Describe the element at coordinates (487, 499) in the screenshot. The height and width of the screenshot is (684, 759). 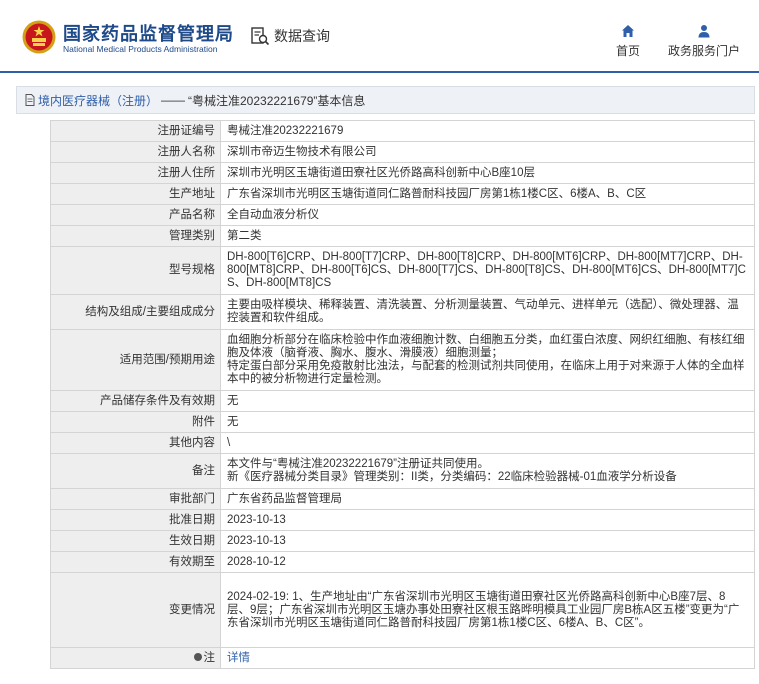
I see `field-value: 广东省药品监督管理局` at that location.